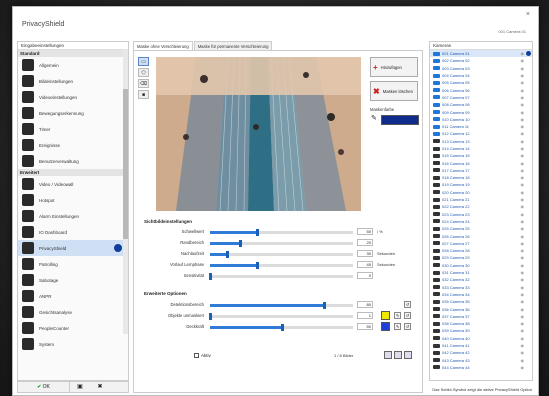 The height and width of the screenshot is (396, 549). What do you see at coordinates (400, 120) in the screenshot?
I see `mask-color-swatch` at bounding box center [400, 120].